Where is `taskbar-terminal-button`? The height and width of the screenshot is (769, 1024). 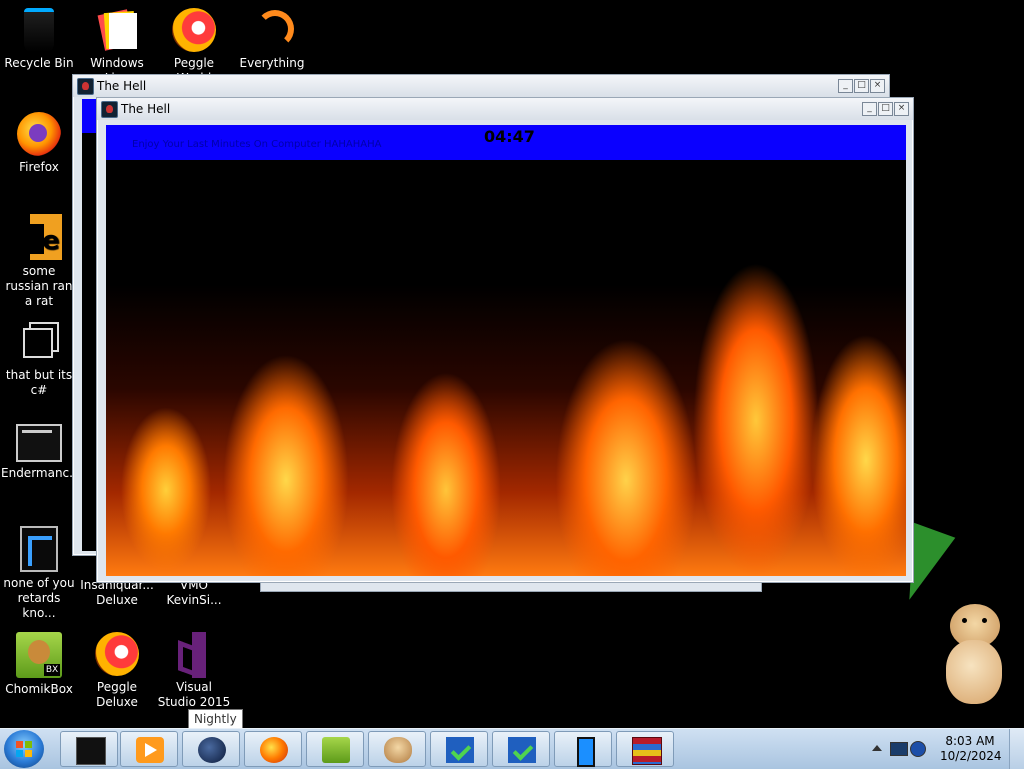 taskbar-terminal-button is located at coordinates (89, 749).